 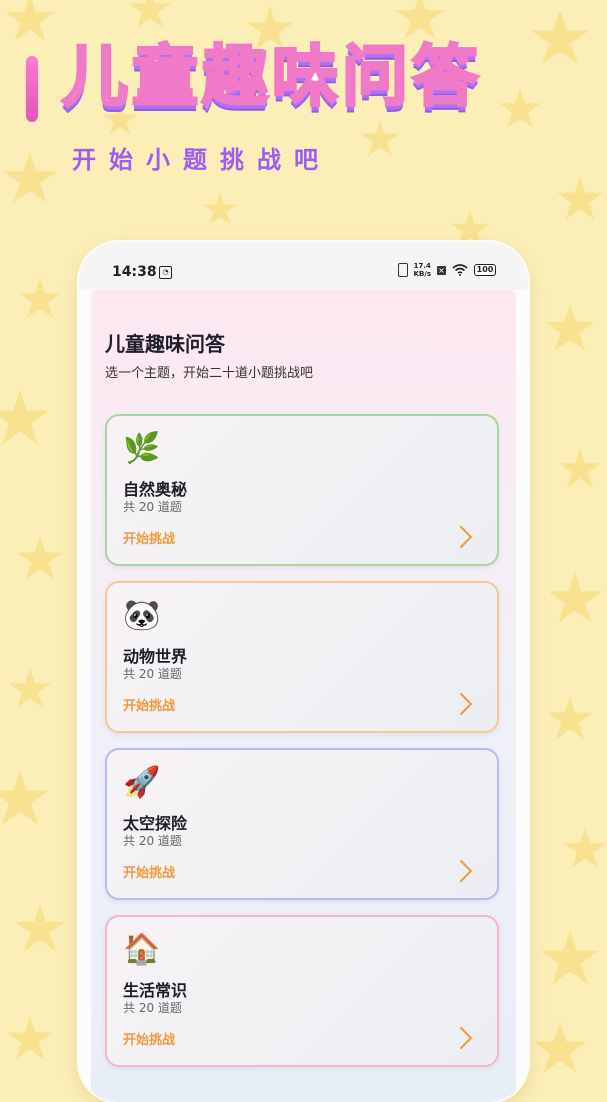 I want to click on status-icons: 17.4 KB/s × 100, so click(x=446, y=270).